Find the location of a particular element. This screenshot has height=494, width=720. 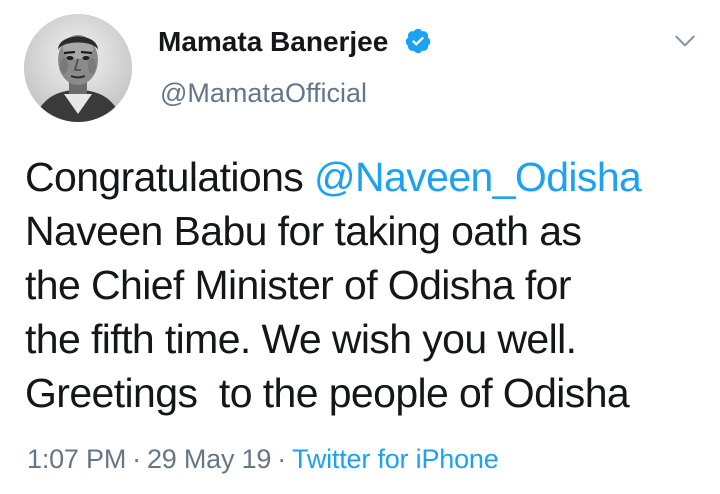

avatar is located at coordinates (78, 68).